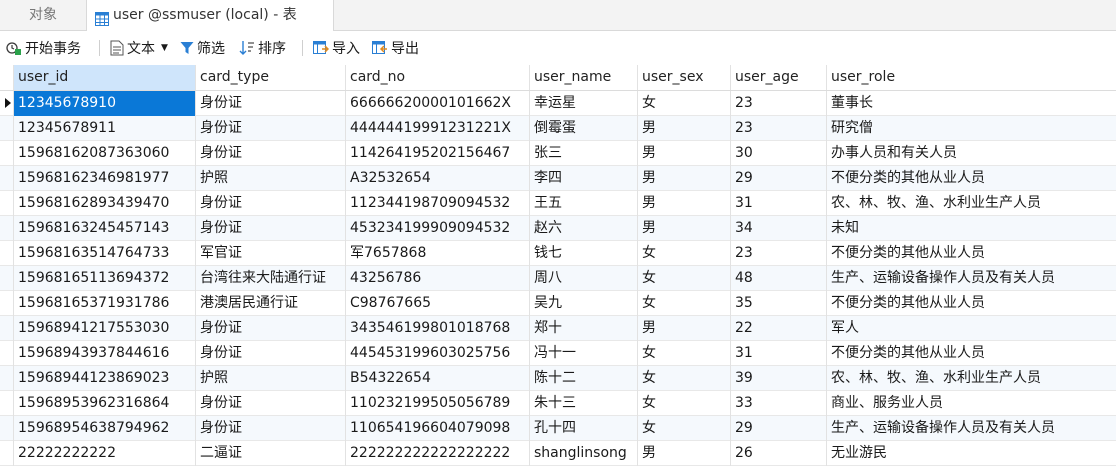 This screenshot has height=476, width=1116. Describe the element at coordinates (584, 153) in the screenshot. I see `cell-user-name: 张三` at that location.